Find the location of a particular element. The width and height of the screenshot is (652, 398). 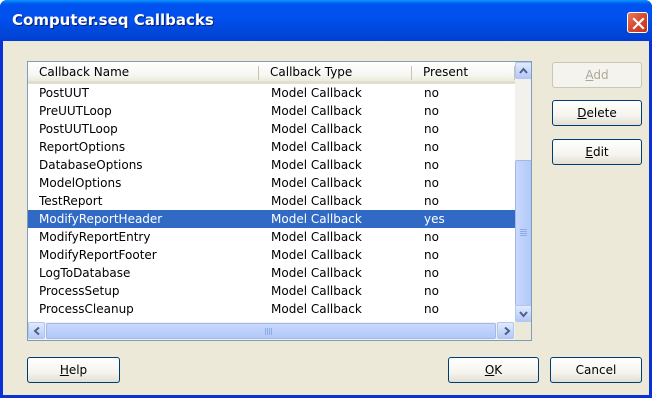

table-row: ProcessCleanup Model Callback no is located at coordinates (271, 309).